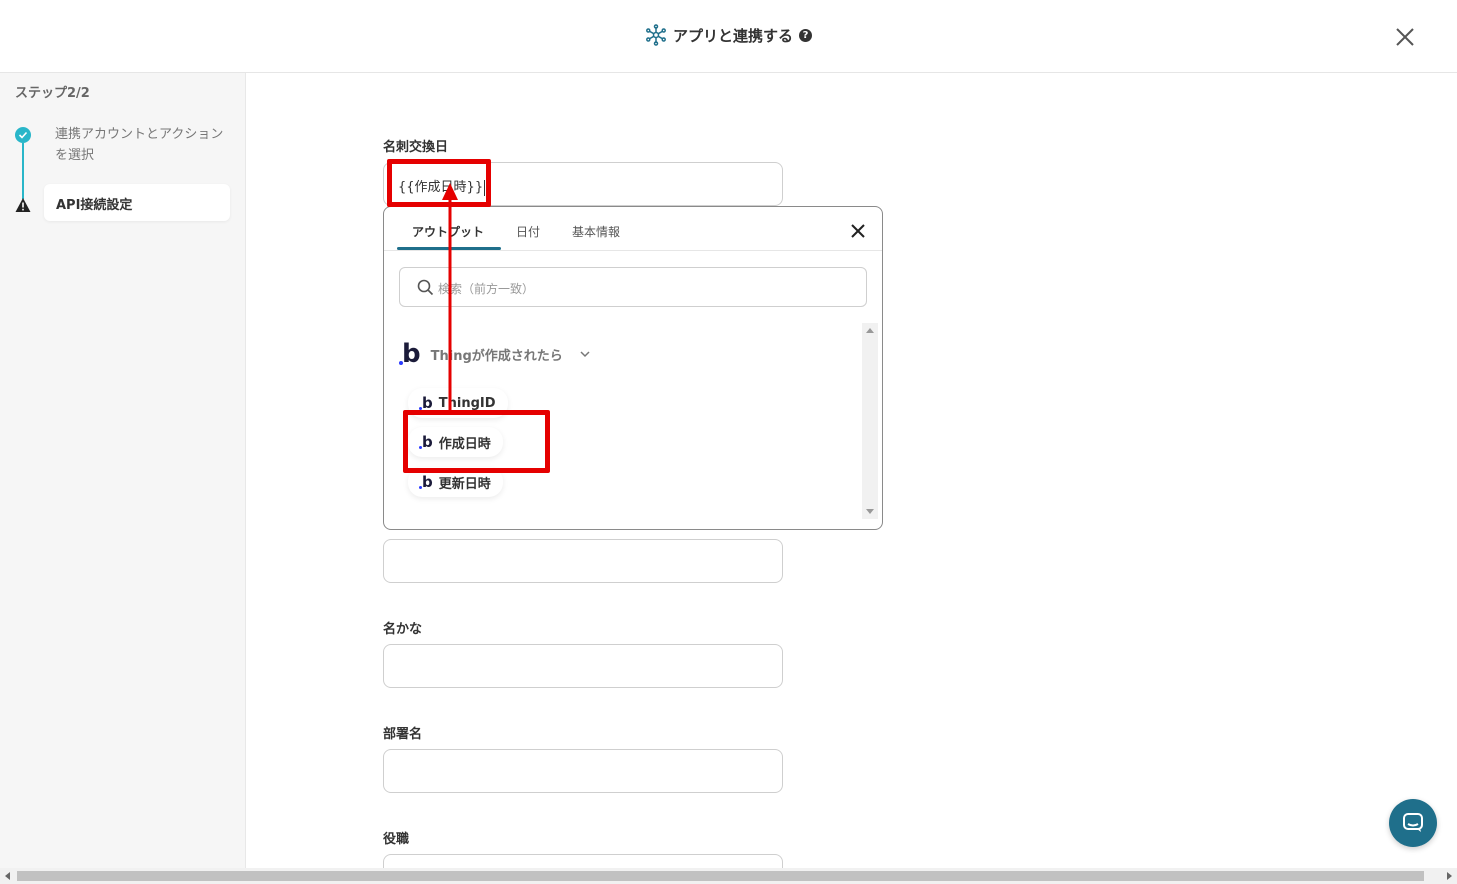 This screenshot has height=884, width=1457. What do you see at coordinates (52, 93) in the screenshot?
I see `step-count: ステップ2/2` at bounding box center [52, 93].